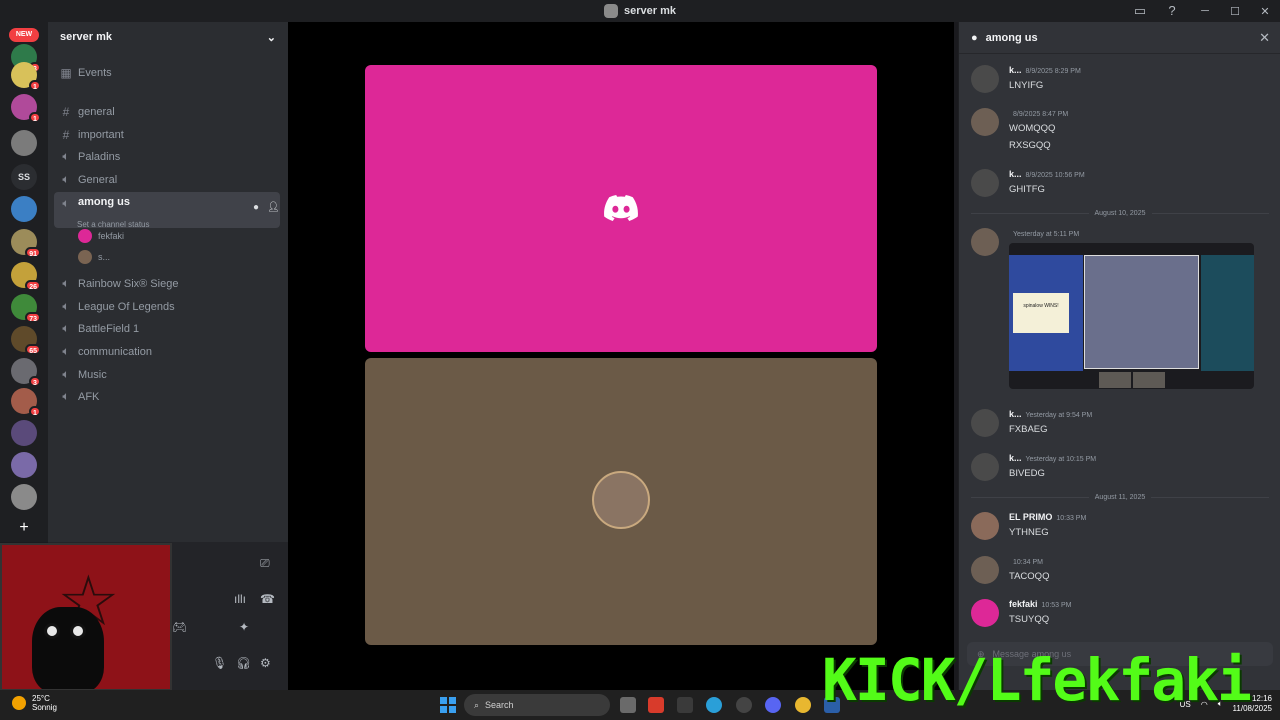 The height and width of the screenshot is (720, 1280). Describe the element at coordinates (448, 705) in the screenshot. I see `windows-start-icon` at that location.